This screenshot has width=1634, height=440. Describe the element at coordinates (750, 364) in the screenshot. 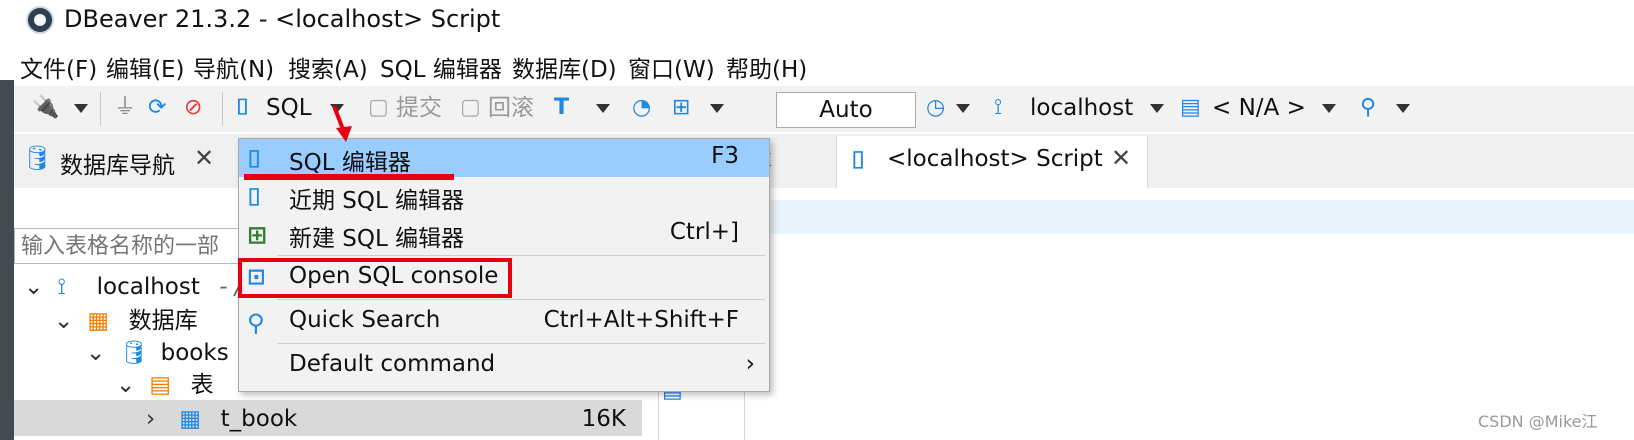

I see `submenu-chevron-icon: ›` at that location.